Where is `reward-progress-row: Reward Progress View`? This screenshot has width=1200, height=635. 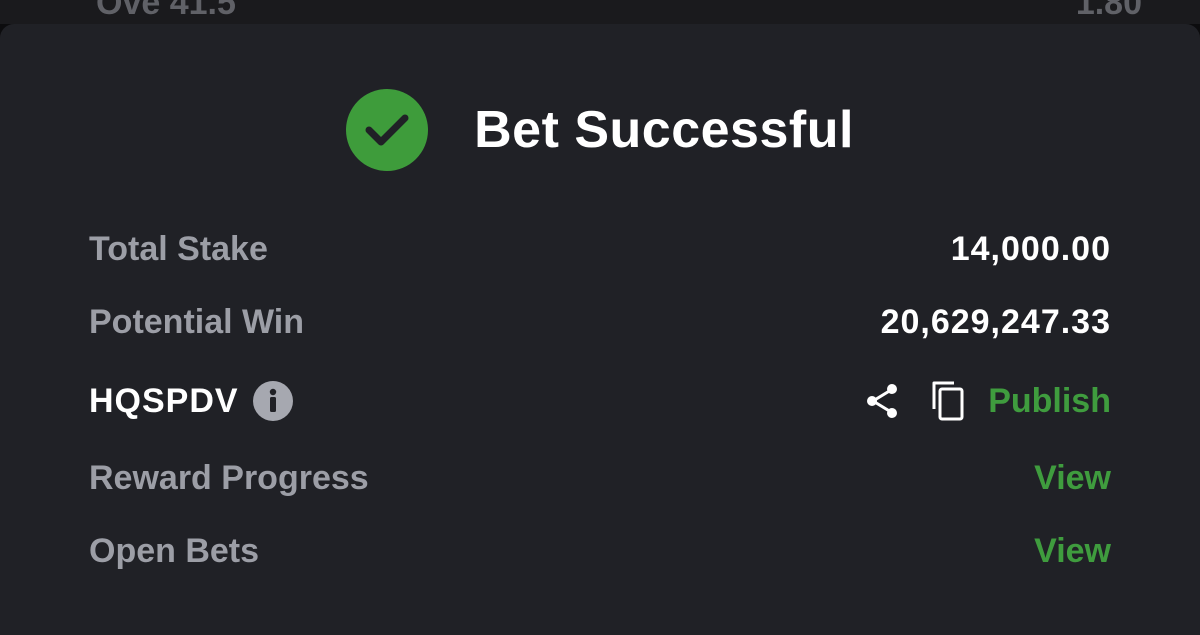 reward-progress-row: Reward Progress View is located at coordinates (600, 478).